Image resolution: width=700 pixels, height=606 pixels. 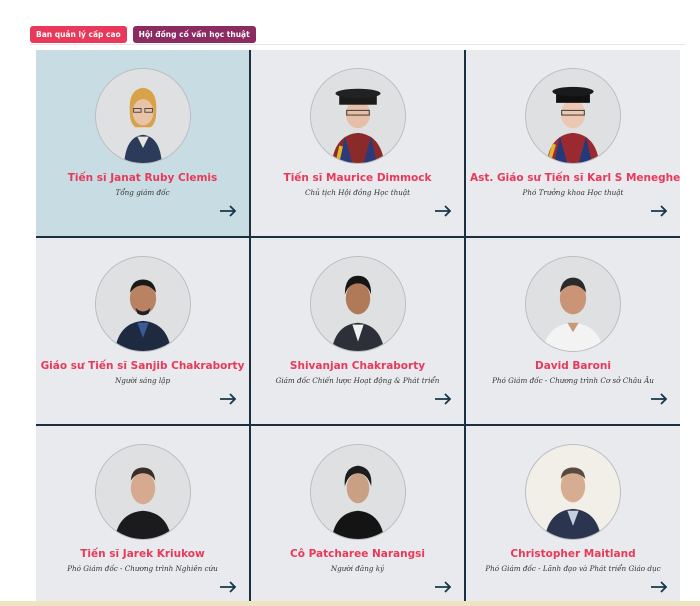 What do you see at coordinates (575, 178) in the screenshot?
I see `member-name: Ast. Giáo sư Tiến sĩ Karl S Meneghella` at bounding box center [575, 178].